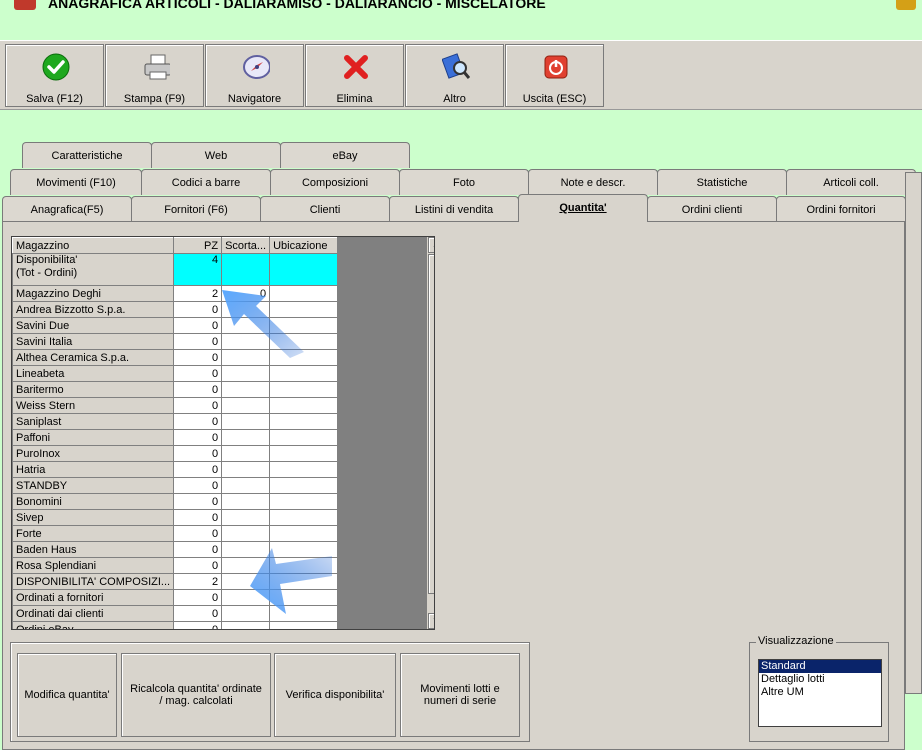 Image resolution: width=922 pixels, height=750 pixels. Describe the element at coordinates (254, 75) in the screenshot. I see `navigator-button: Navigatore` at that location.